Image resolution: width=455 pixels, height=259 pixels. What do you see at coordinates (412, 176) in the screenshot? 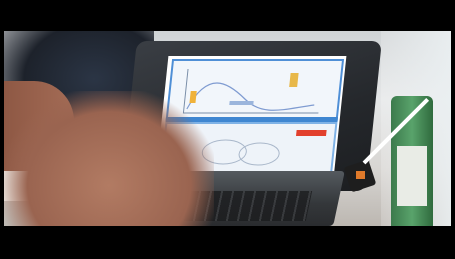
I see `bottle-label` at bounding box center [412, 176].